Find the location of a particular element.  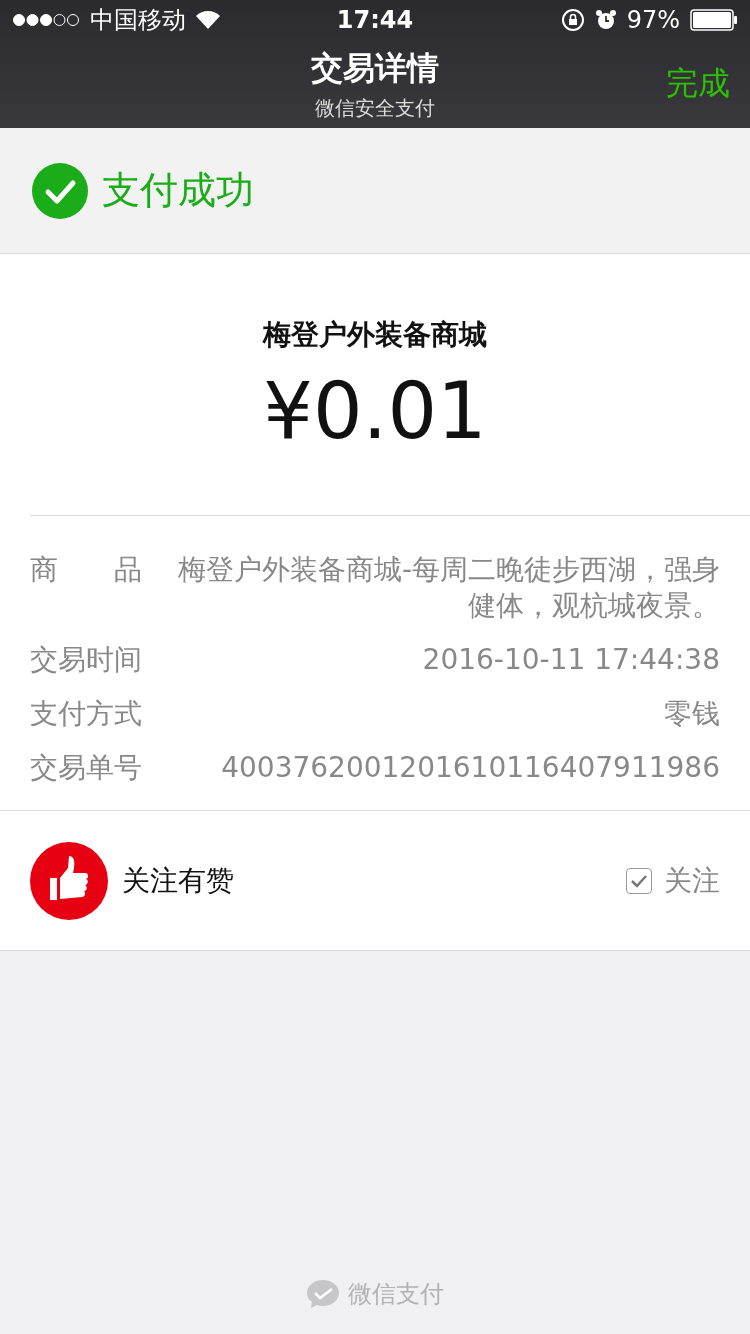

battery-percent: 97% is located at coordinates (653, 20).